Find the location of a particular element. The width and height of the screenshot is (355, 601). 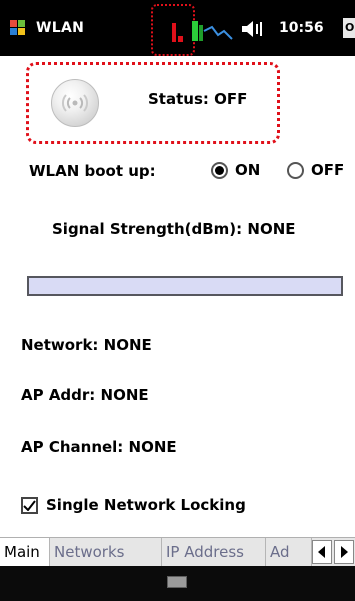

signal-strength-label: Signal Strength(dBm): NONE is located at coordinates (174, 229).